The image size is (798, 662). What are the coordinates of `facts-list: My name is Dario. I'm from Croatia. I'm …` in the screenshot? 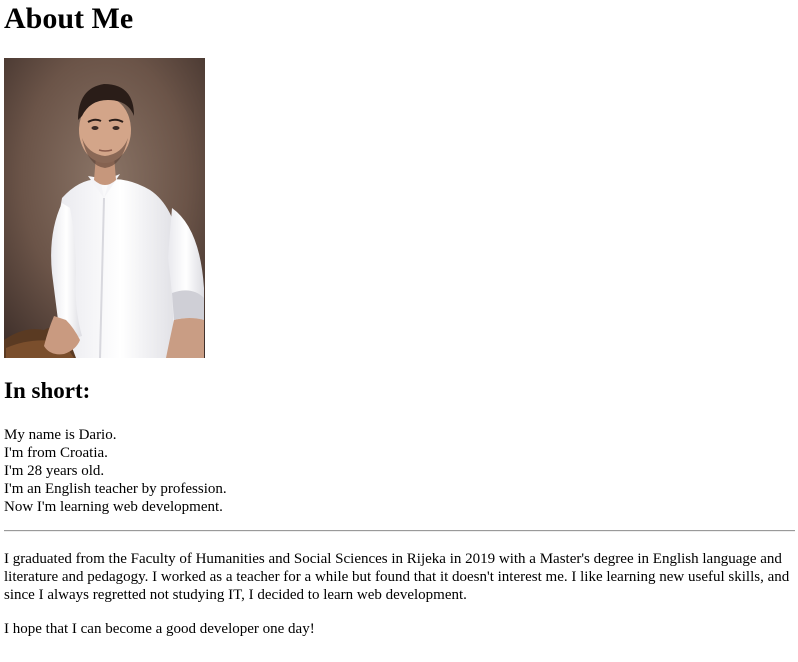 It's located at (115, 471).